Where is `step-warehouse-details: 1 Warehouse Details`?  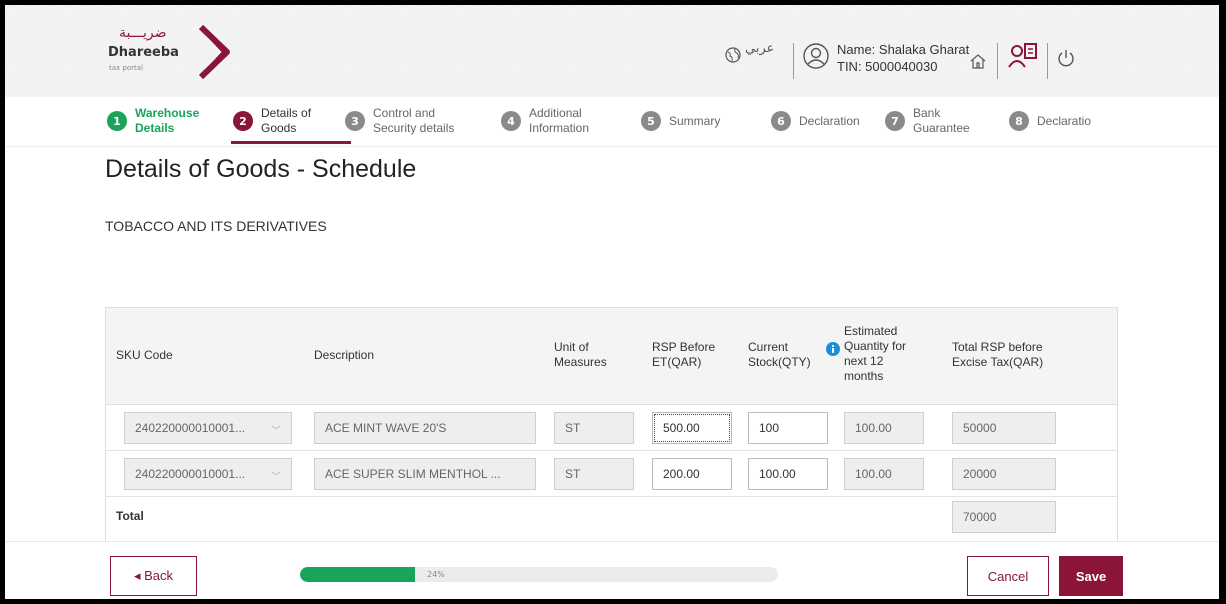 step-warehouse-details: 1 Warehouse Details is located at coordinates (153, 121).